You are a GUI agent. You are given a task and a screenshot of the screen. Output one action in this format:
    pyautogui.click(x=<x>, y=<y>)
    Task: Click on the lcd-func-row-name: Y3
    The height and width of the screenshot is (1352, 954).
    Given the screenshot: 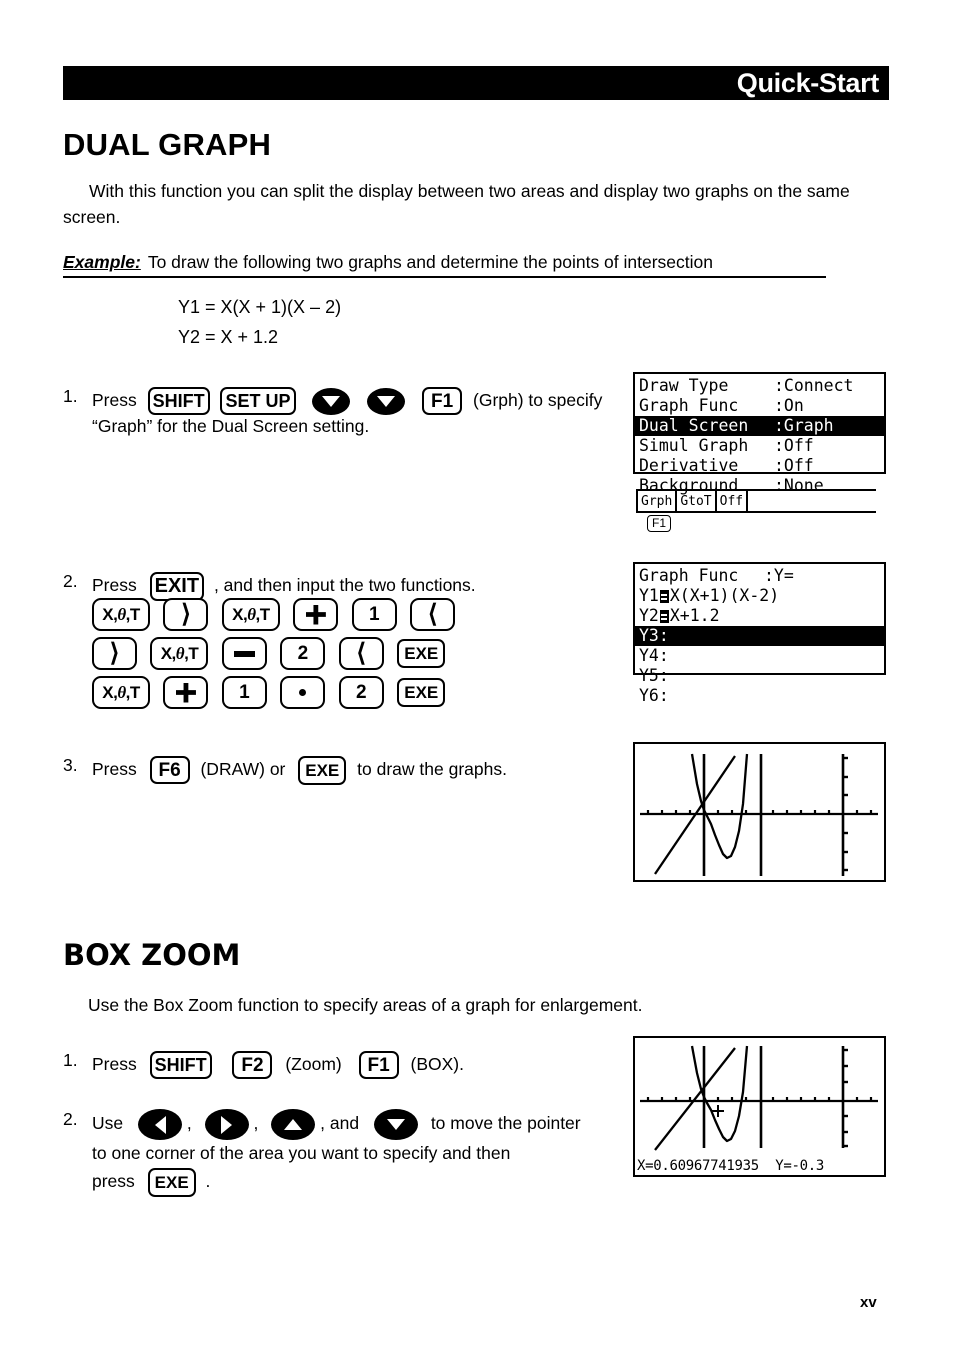 What is the action you would take?
    pyautogui.click(x=649, y=635)
    